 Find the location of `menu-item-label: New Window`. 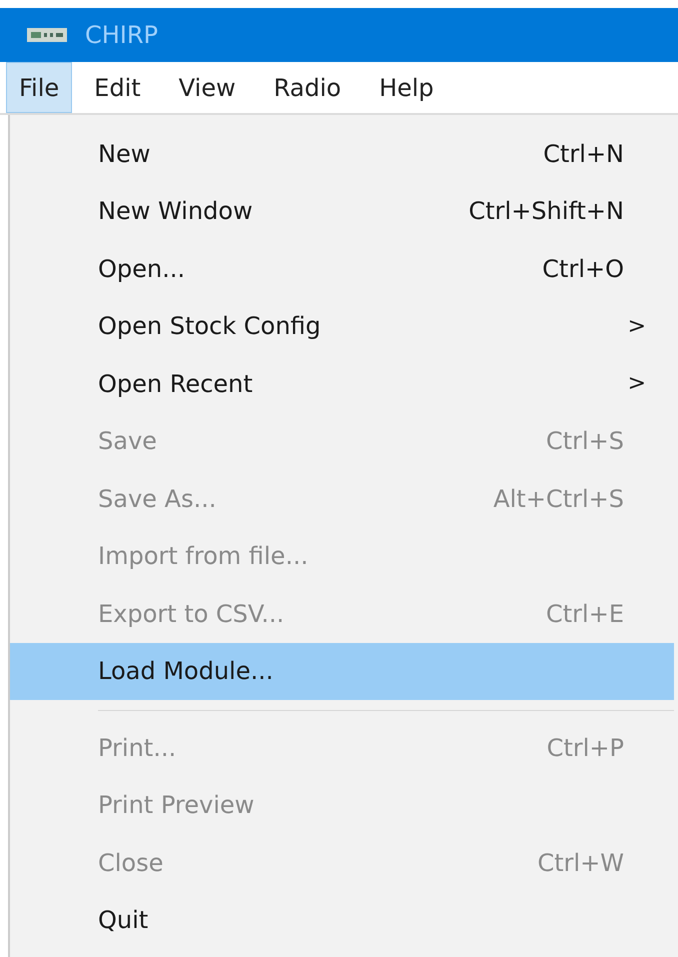

menu-item-label: New Window is located at coordinates (176, 211).